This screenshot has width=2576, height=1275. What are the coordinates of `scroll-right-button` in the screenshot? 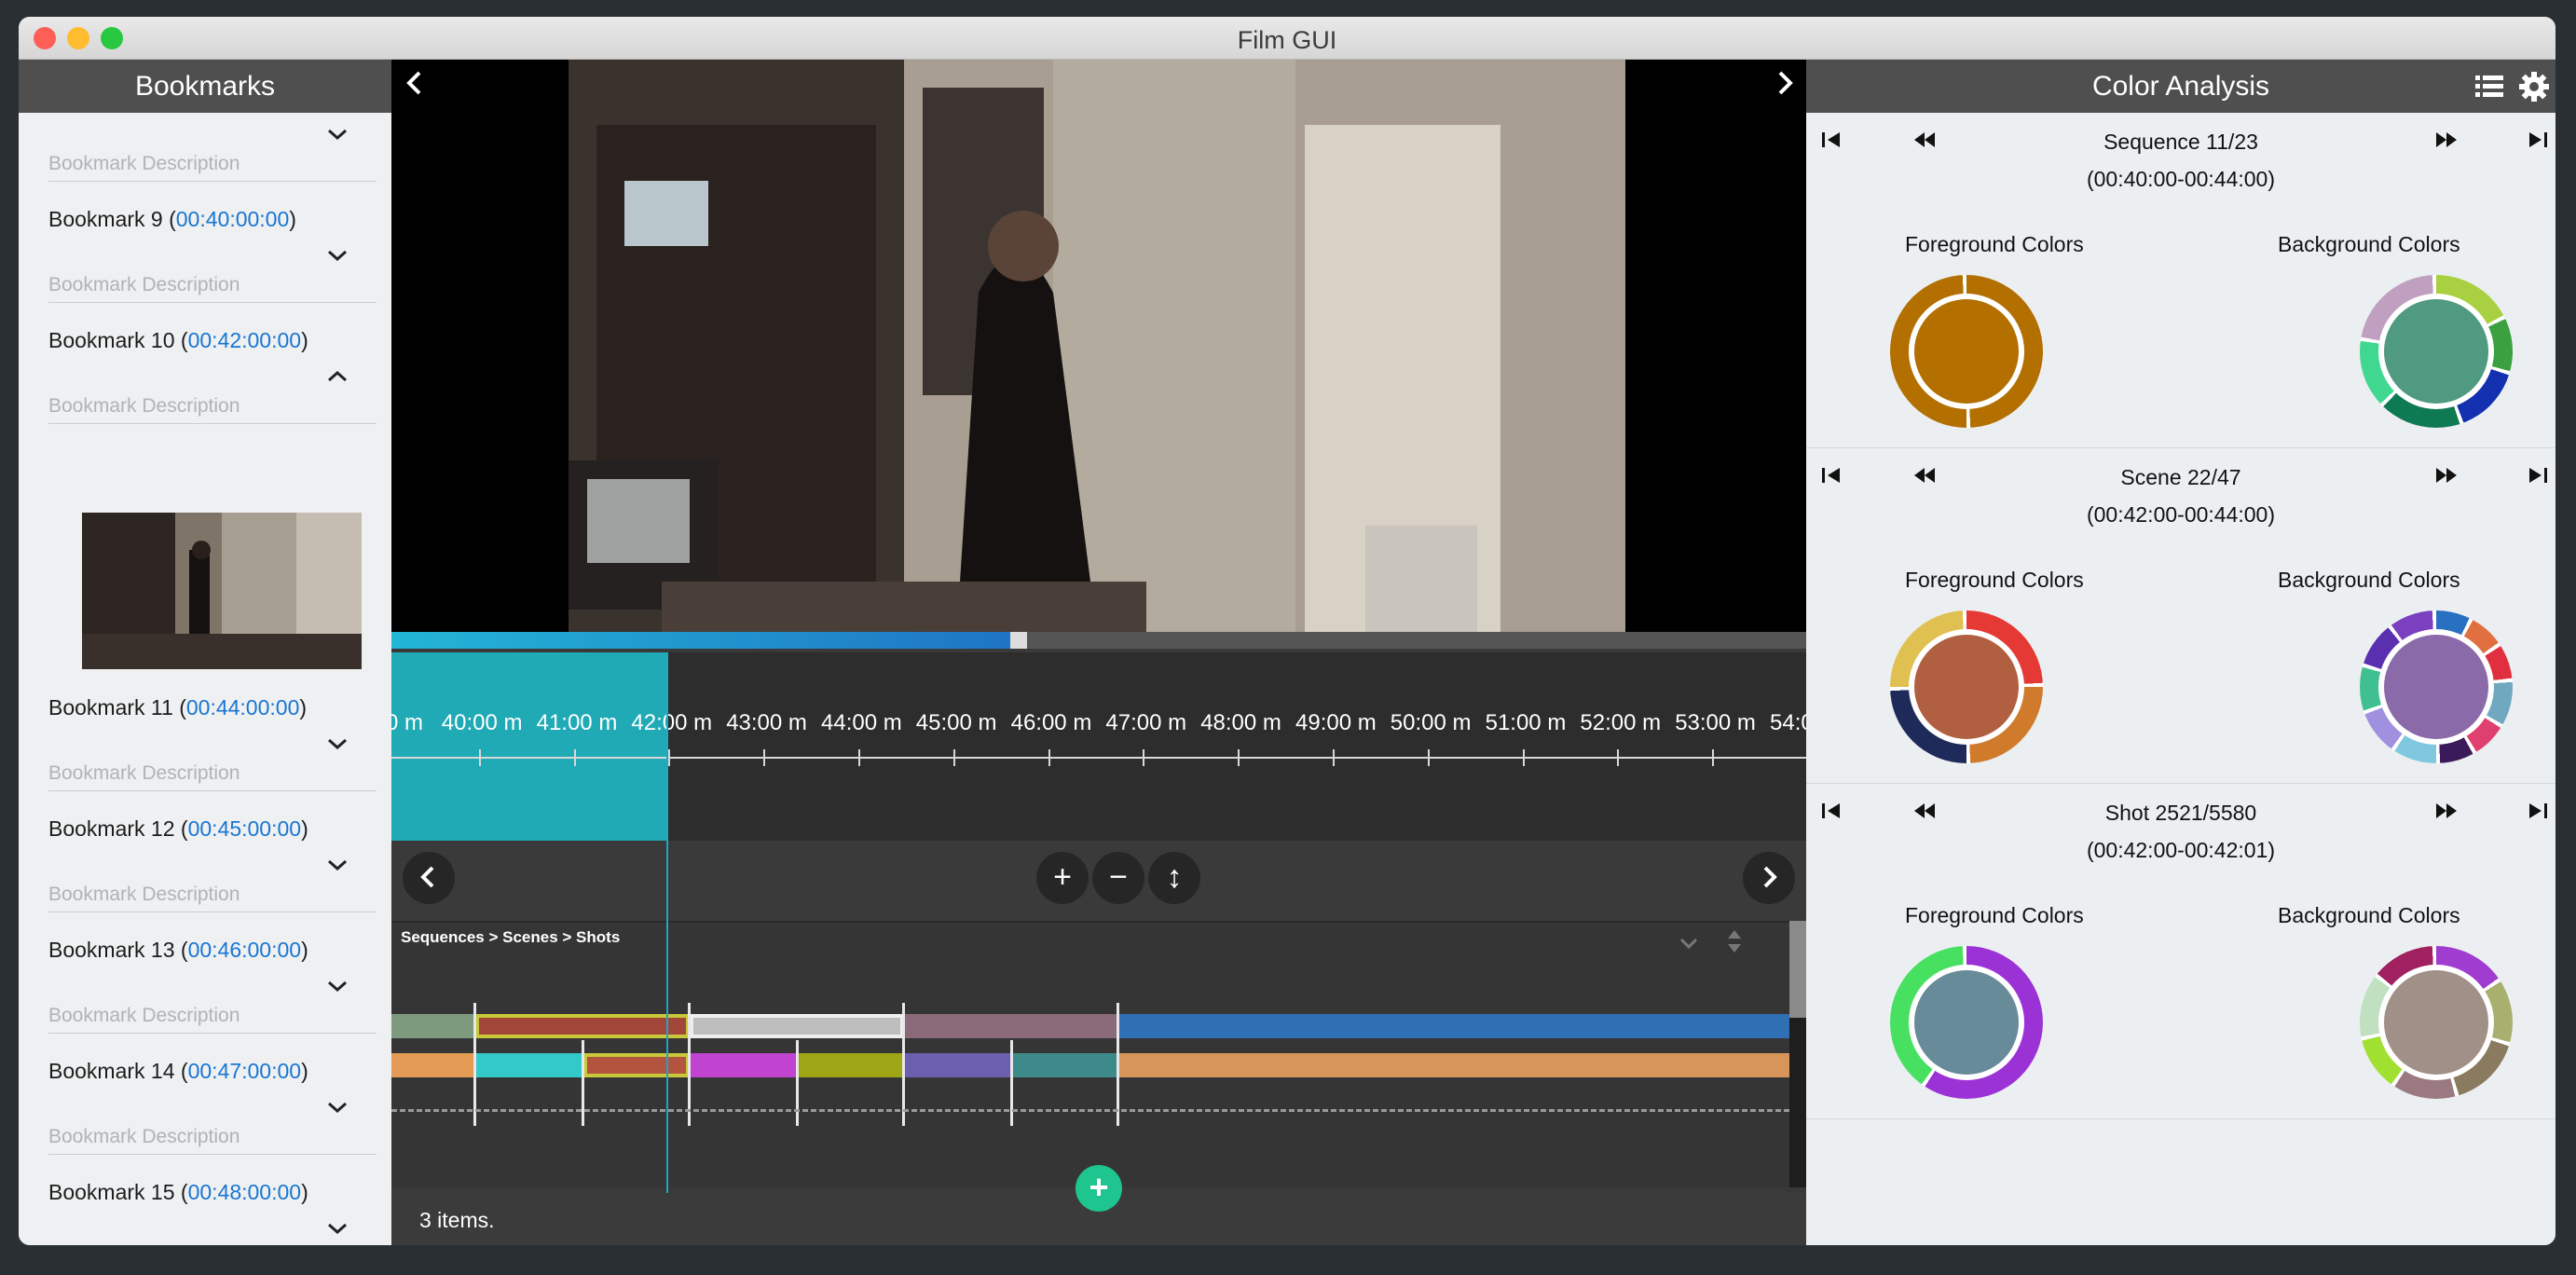 It's located at (1769, 878).